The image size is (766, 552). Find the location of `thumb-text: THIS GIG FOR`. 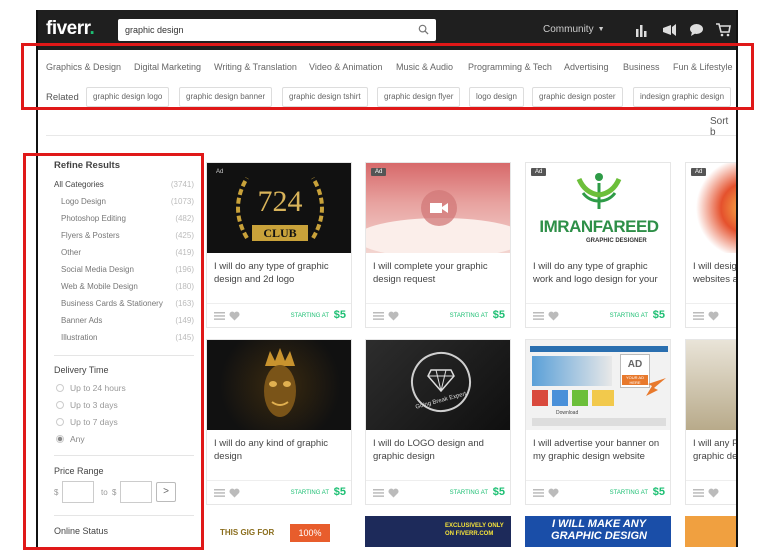

thumb-text: THIS GIG FOR is located at coordinates (247, 532).